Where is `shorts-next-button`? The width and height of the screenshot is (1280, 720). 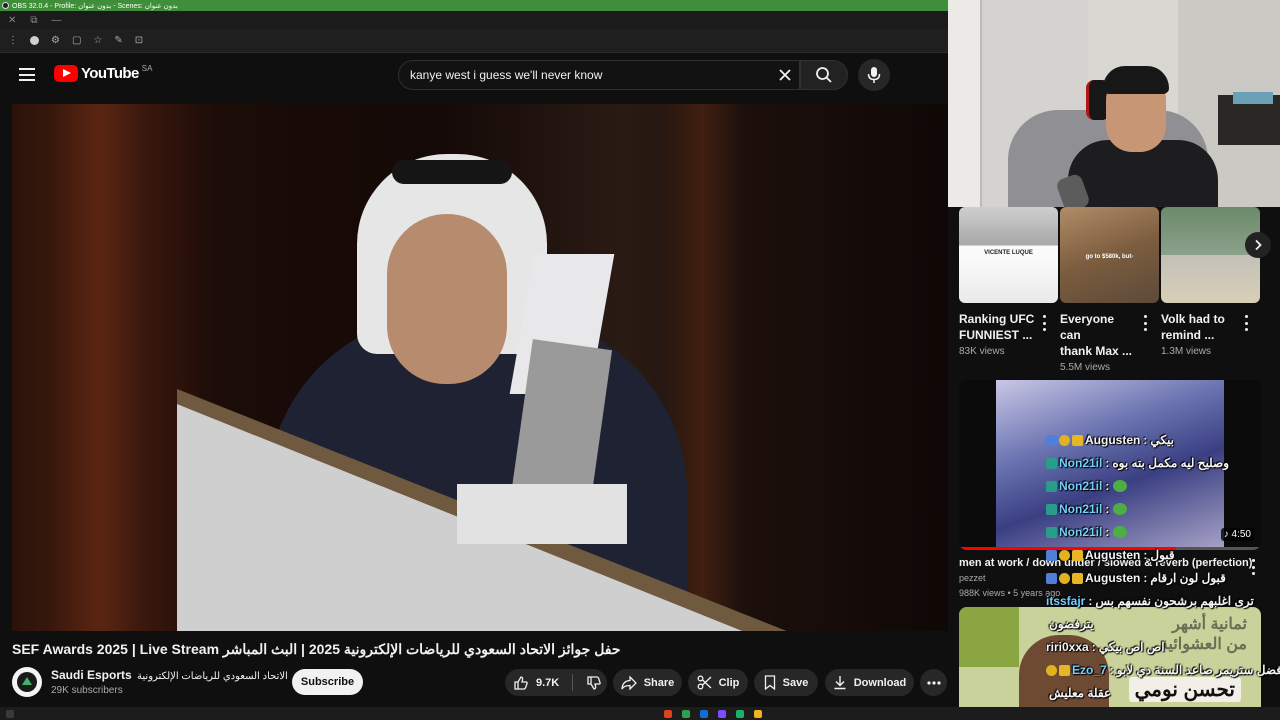
shorts-next-button is located at coordinates (1258, 245).